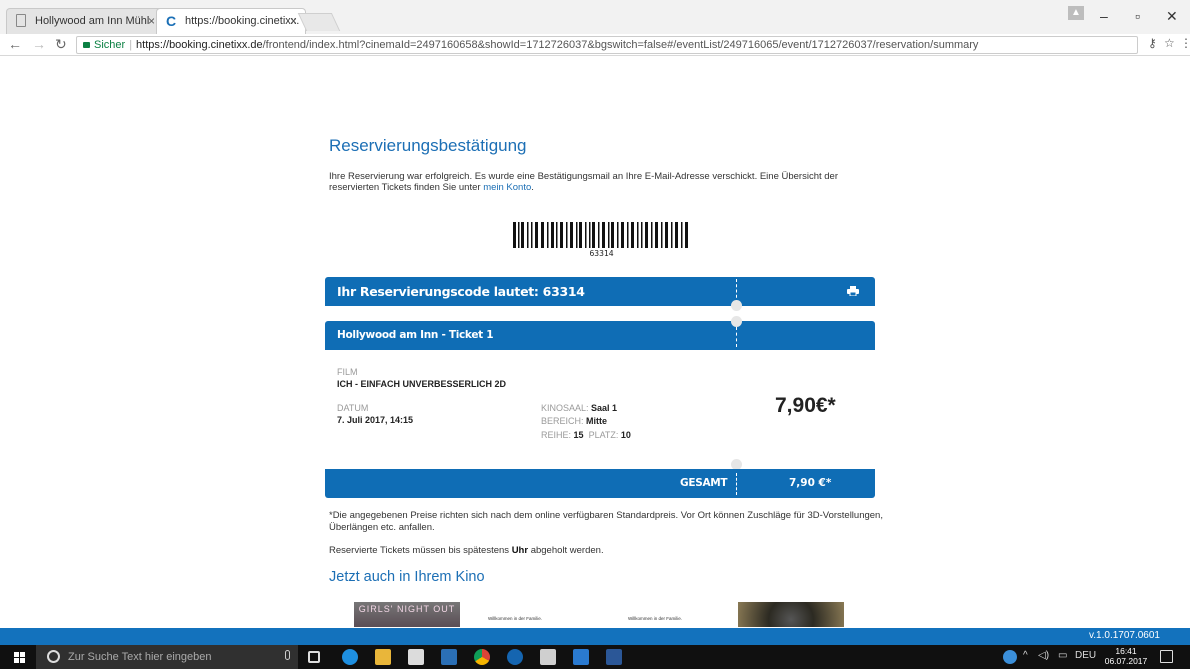  I want to click on tab-cinetixx: C https://booking.cinetixx. ×, so click(231, 21).